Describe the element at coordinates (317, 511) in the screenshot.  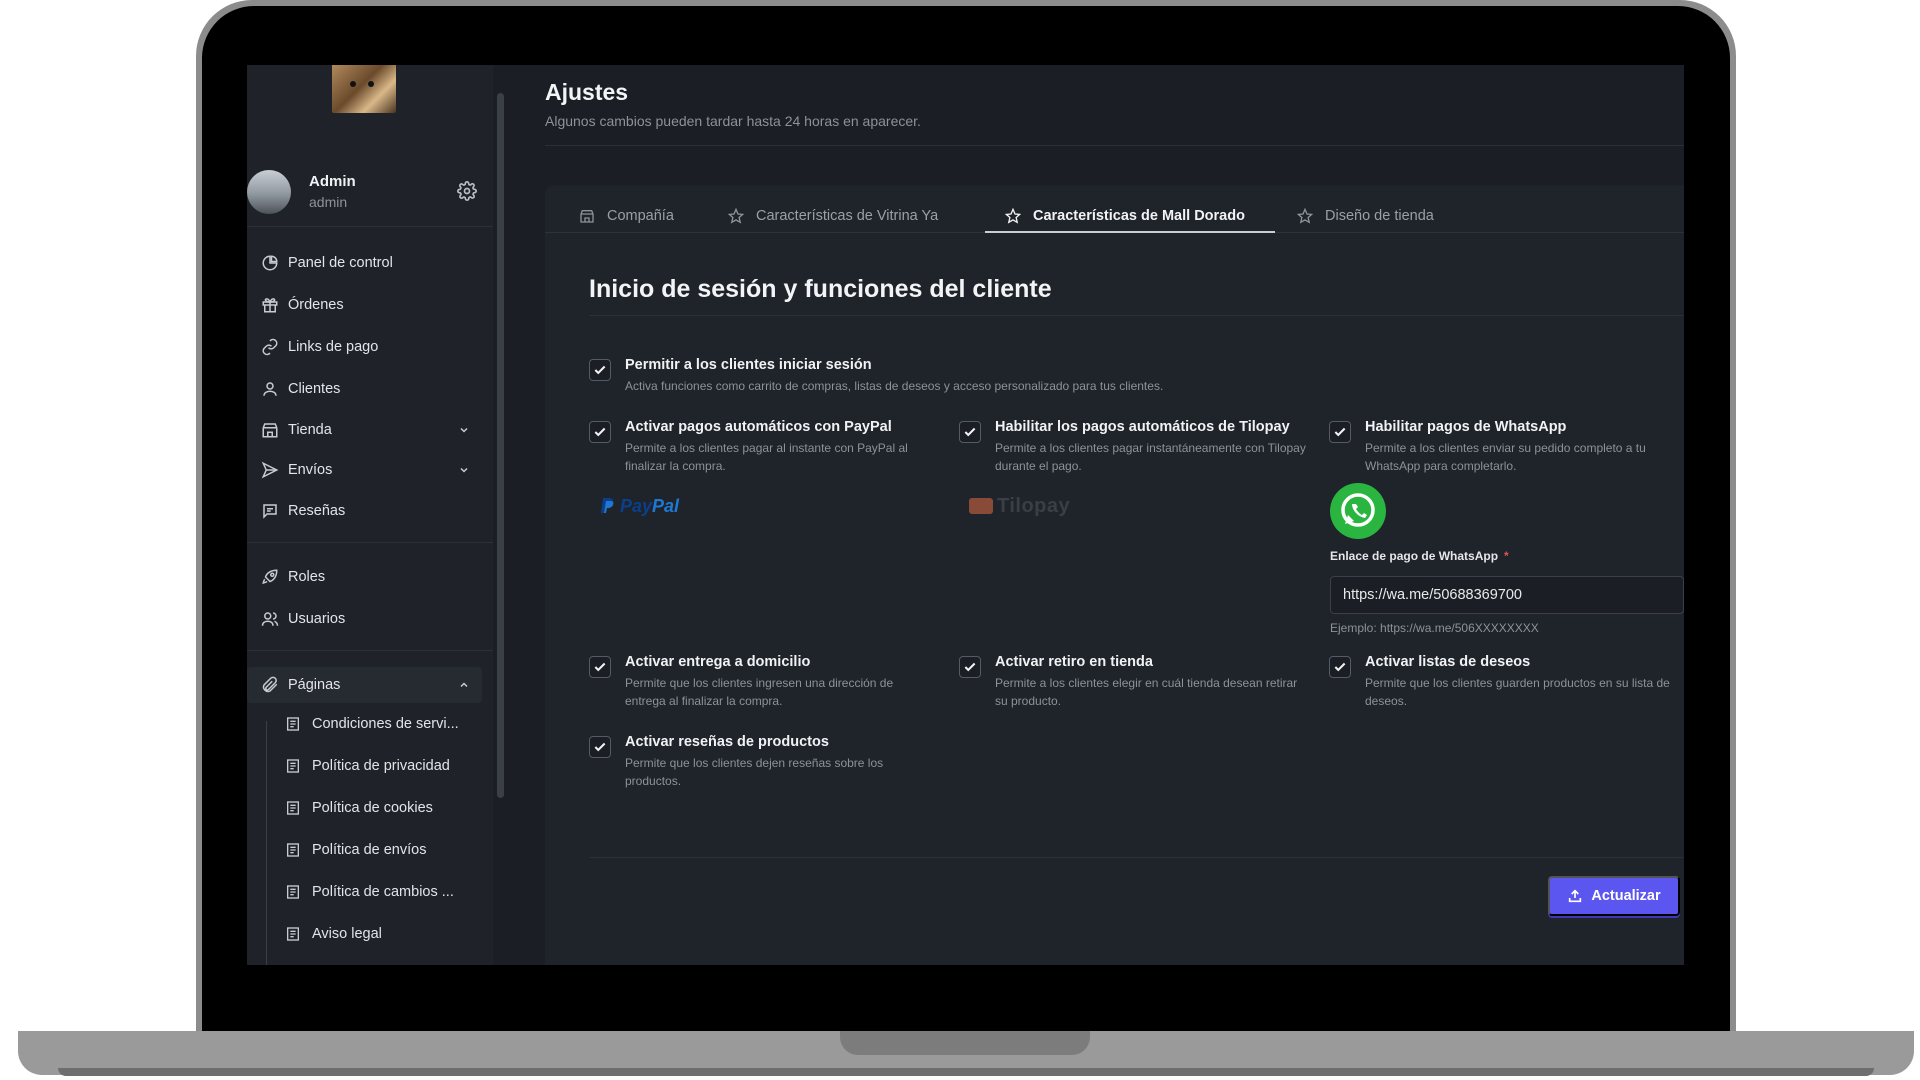
I see `sidebar-item-label: Reseñas` at that location.